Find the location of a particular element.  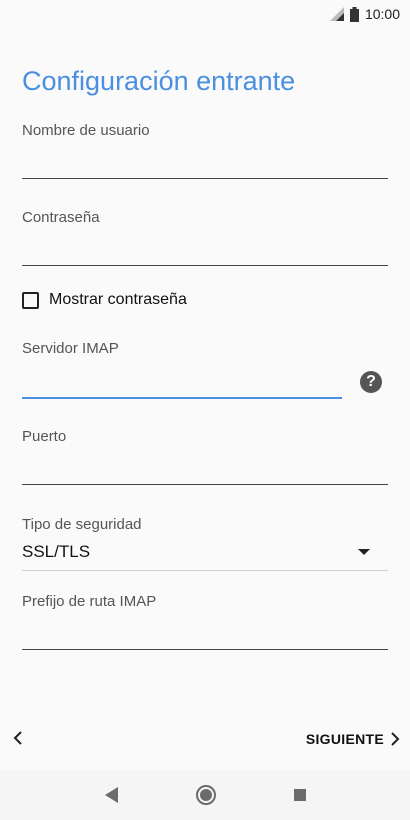

security-type-select: Tipo de seguridad SSL/TLS is located at coordinates (205, 544).